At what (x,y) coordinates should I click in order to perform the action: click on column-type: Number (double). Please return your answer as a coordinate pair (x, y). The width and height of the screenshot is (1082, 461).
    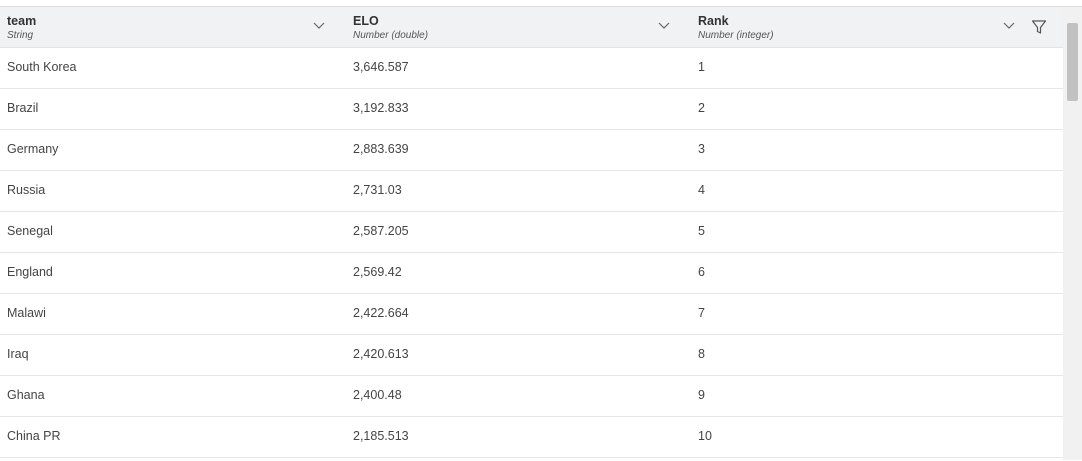
    Looking at the image, I should click on (391, 35).